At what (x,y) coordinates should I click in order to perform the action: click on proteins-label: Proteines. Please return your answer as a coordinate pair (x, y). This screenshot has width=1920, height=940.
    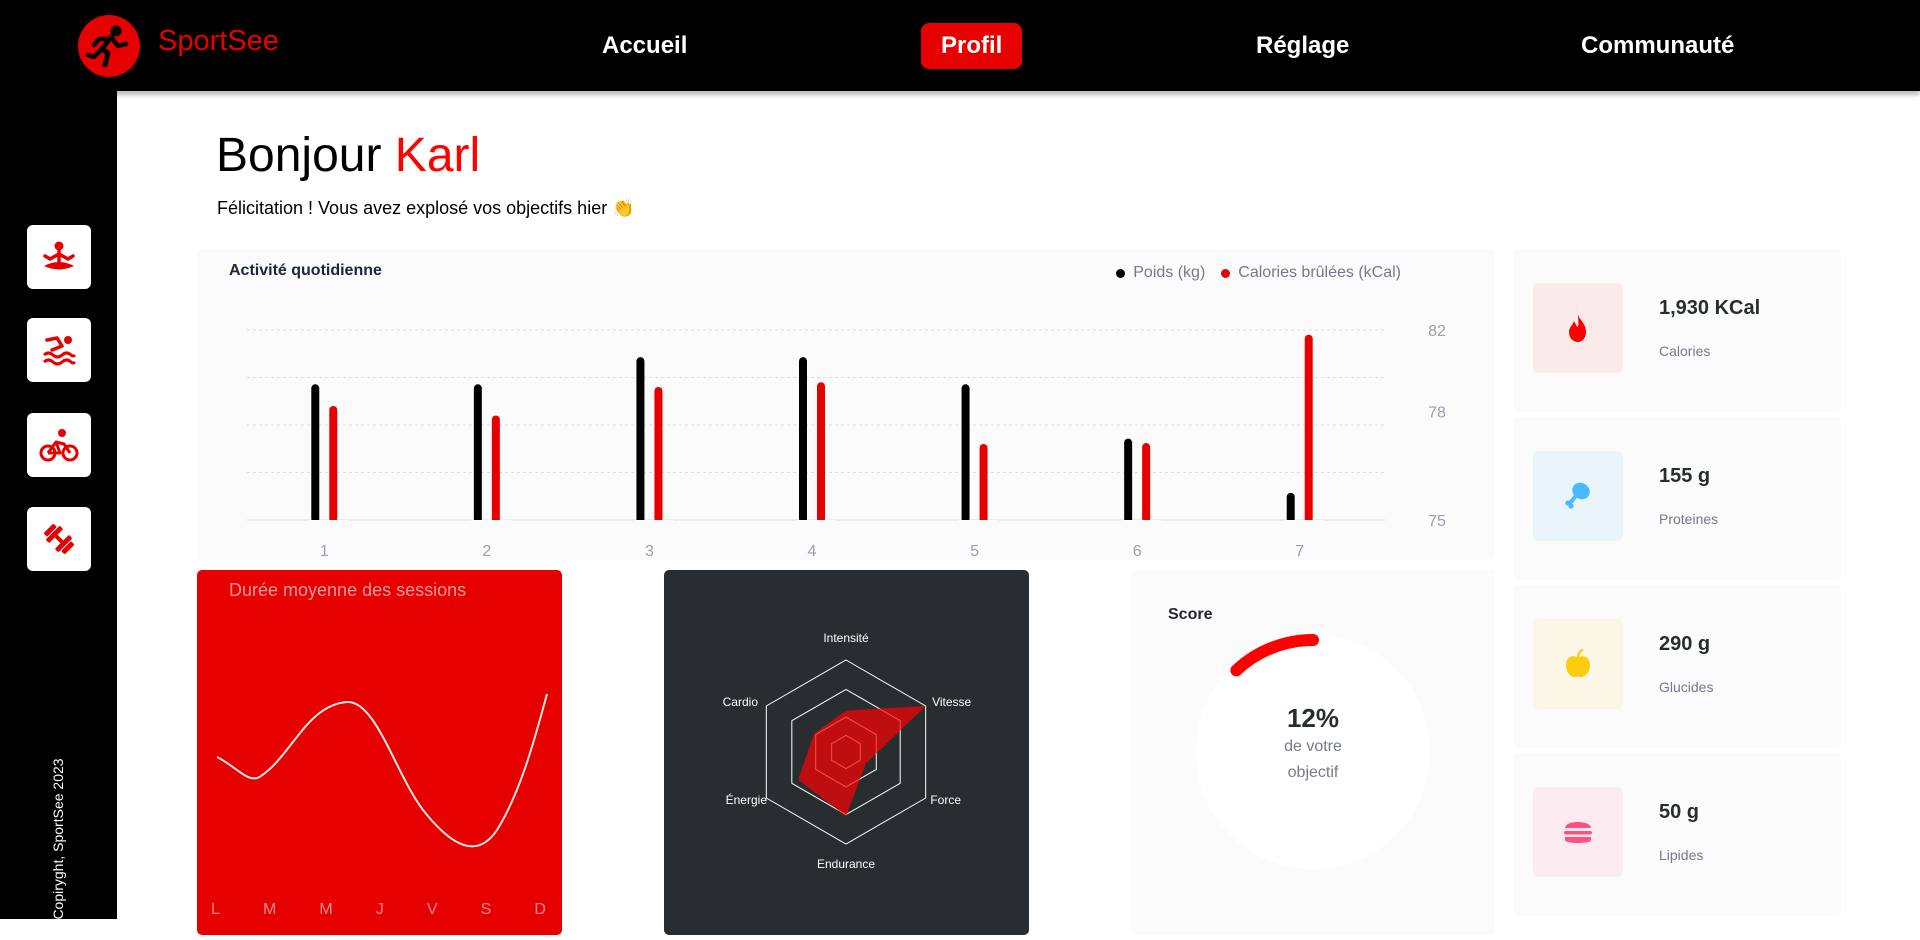
    Looking at the image, I should click on (1689, 519).